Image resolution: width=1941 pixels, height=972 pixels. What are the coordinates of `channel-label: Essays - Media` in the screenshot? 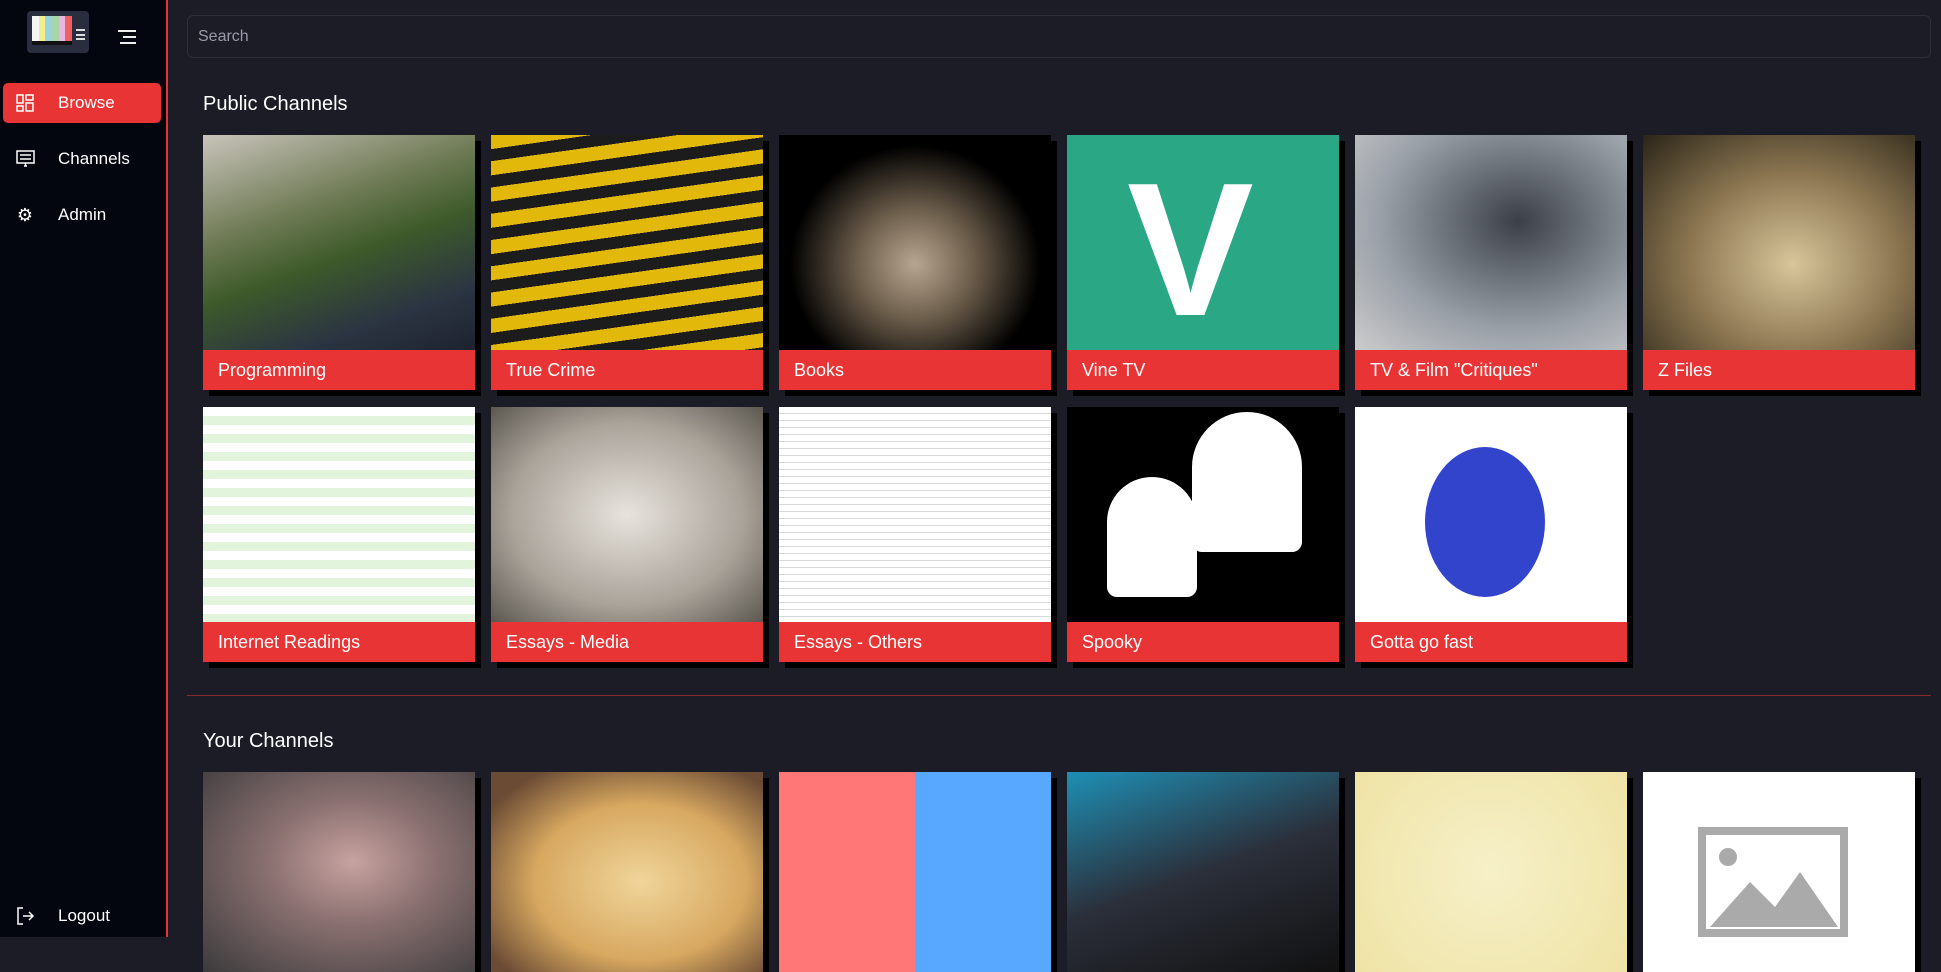 It's located at (627, 642).